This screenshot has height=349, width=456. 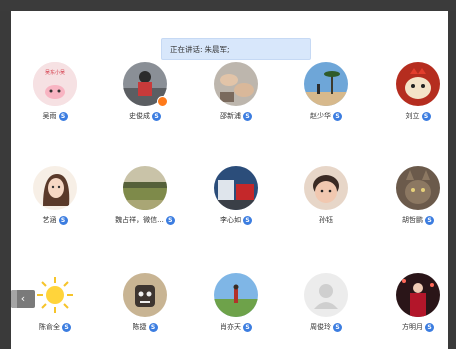 I want to click on participant-name: 赵少华, so click(x=320, y=116).